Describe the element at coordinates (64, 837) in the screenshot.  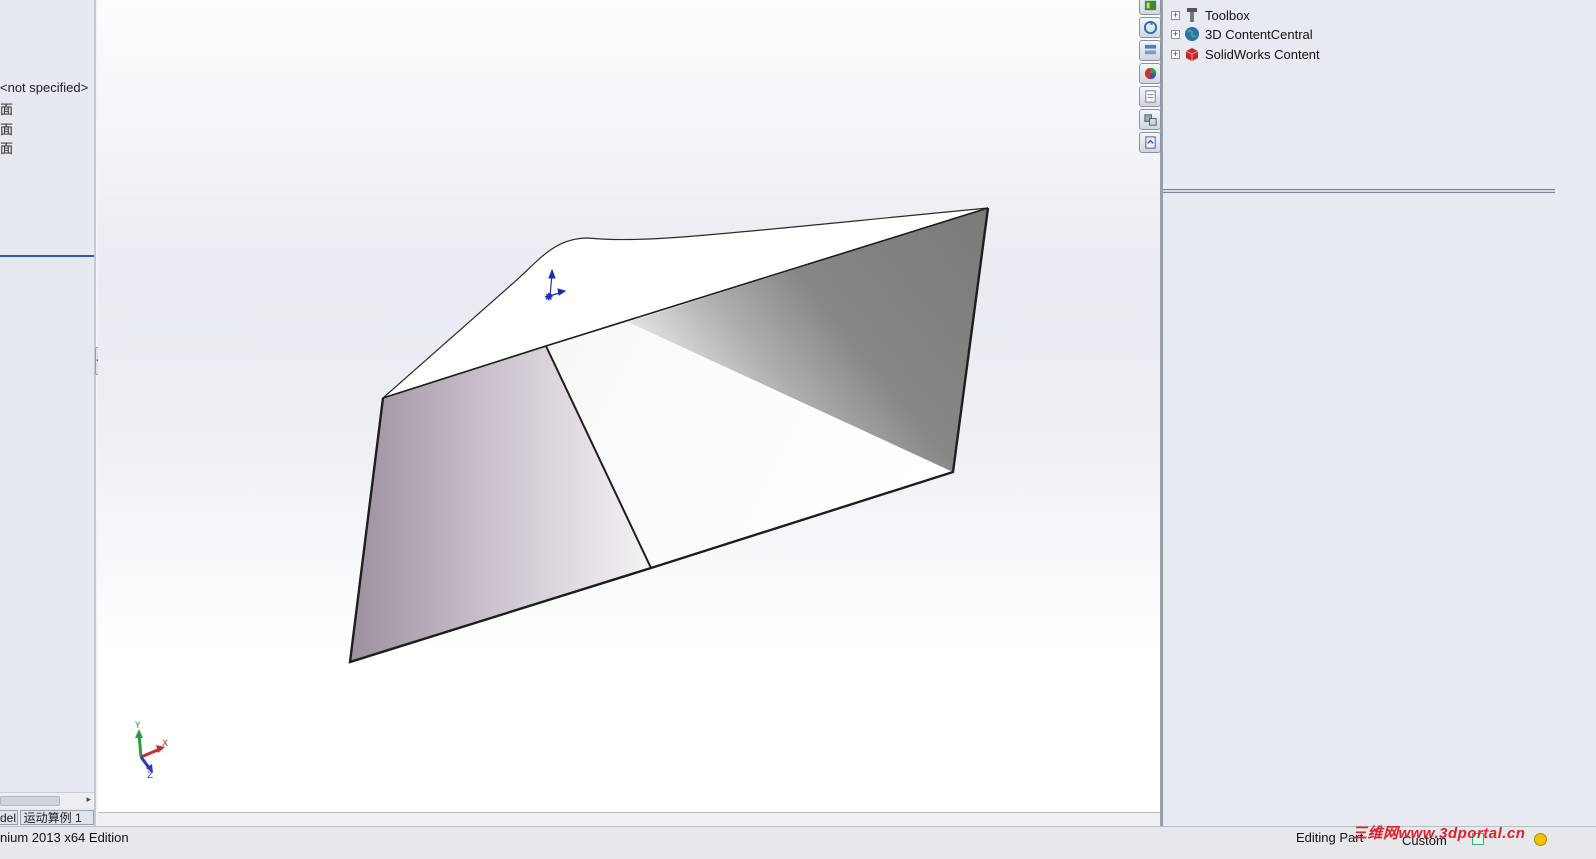
I see `product-version-text: nium 2013 x64 Edition` at that location.